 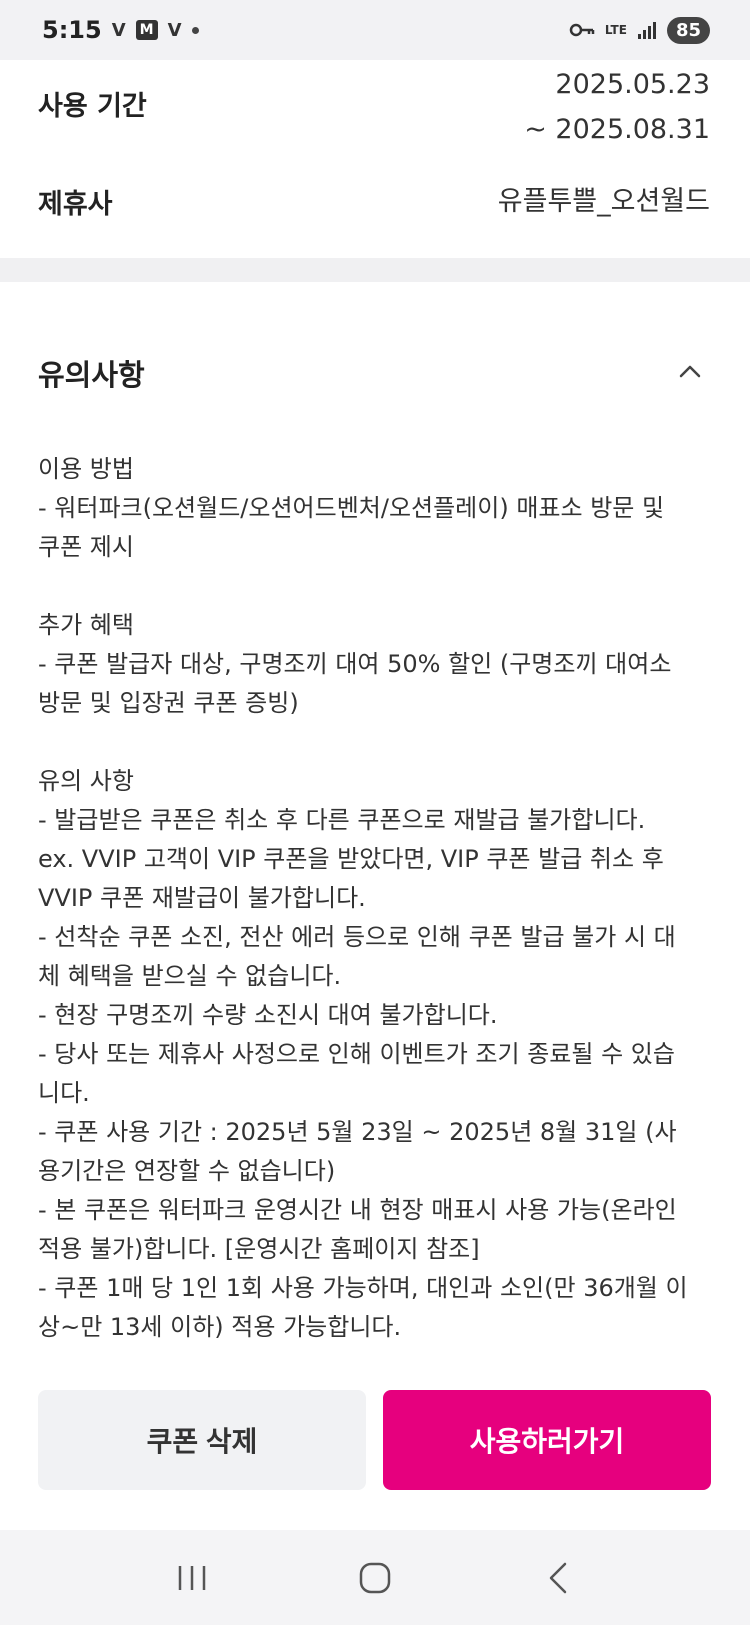 I want to click on battery-indicator: 85, so click(x=688, y=30).